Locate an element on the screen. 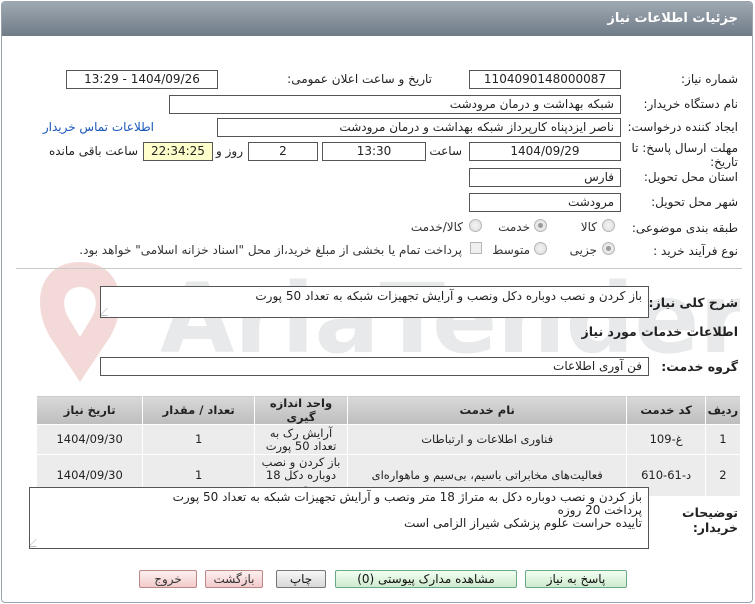 The width and height of the screenshot is (755, 604). category-radio-service-label: خدمت is located at coordinates (514, 227).